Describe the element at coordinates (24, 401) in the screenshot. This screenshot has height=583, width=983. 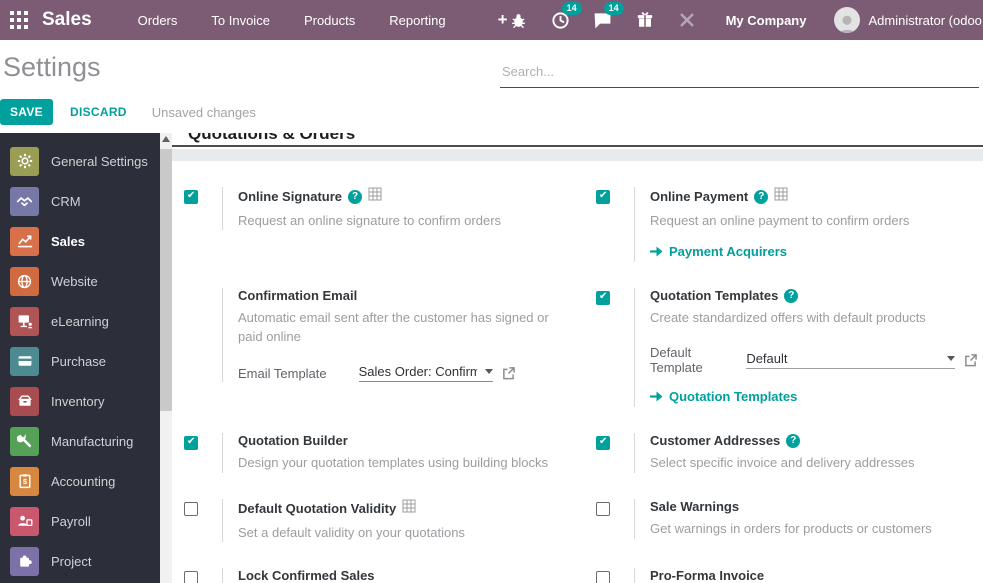
I see `box-icon` at that location.